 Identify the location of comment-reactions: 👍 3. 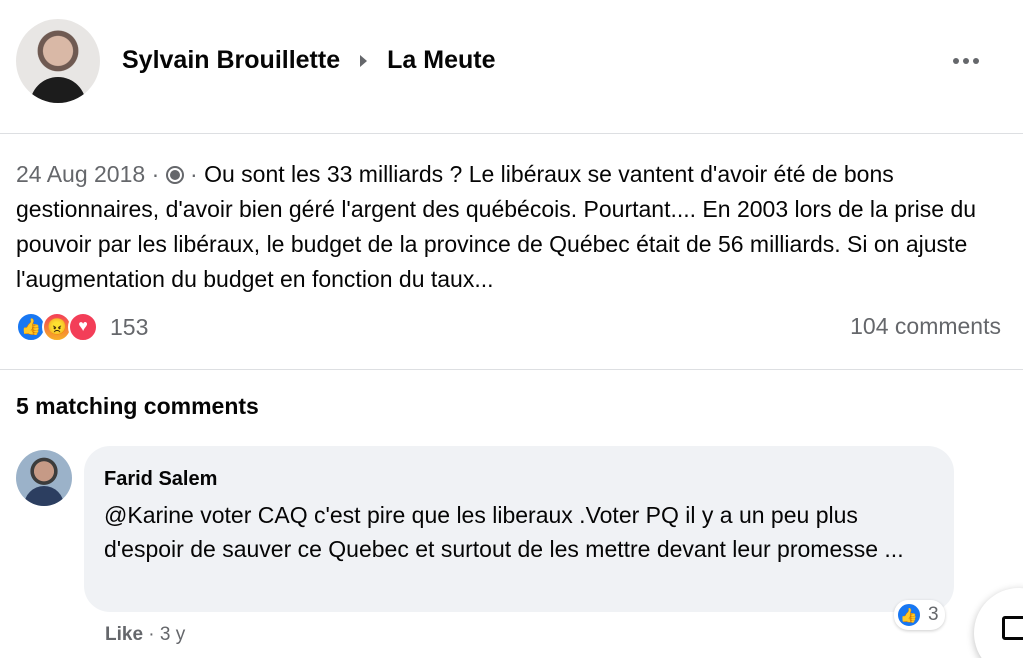
(919, 615).